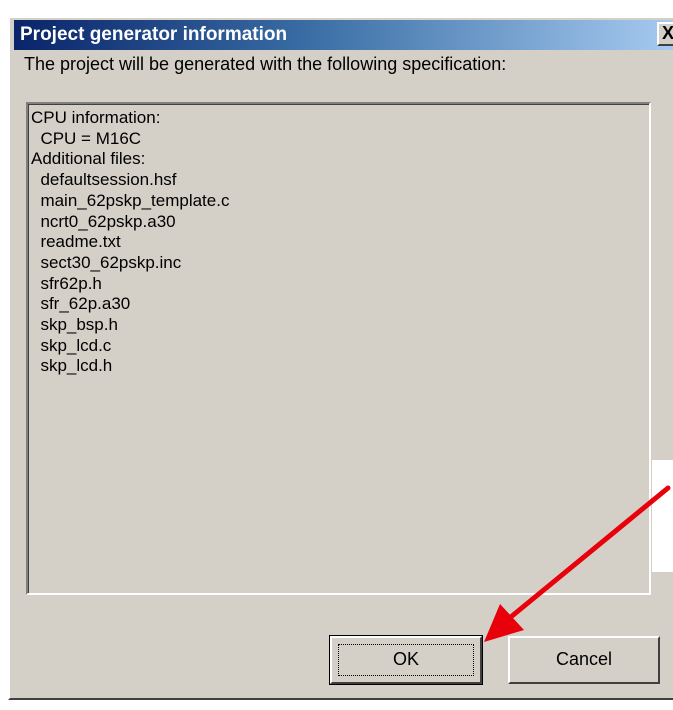 The height and width of the screenshot is (710, 673). I want to click on spec-line: ncrt0_62pskp.a30, so click(103, 221).